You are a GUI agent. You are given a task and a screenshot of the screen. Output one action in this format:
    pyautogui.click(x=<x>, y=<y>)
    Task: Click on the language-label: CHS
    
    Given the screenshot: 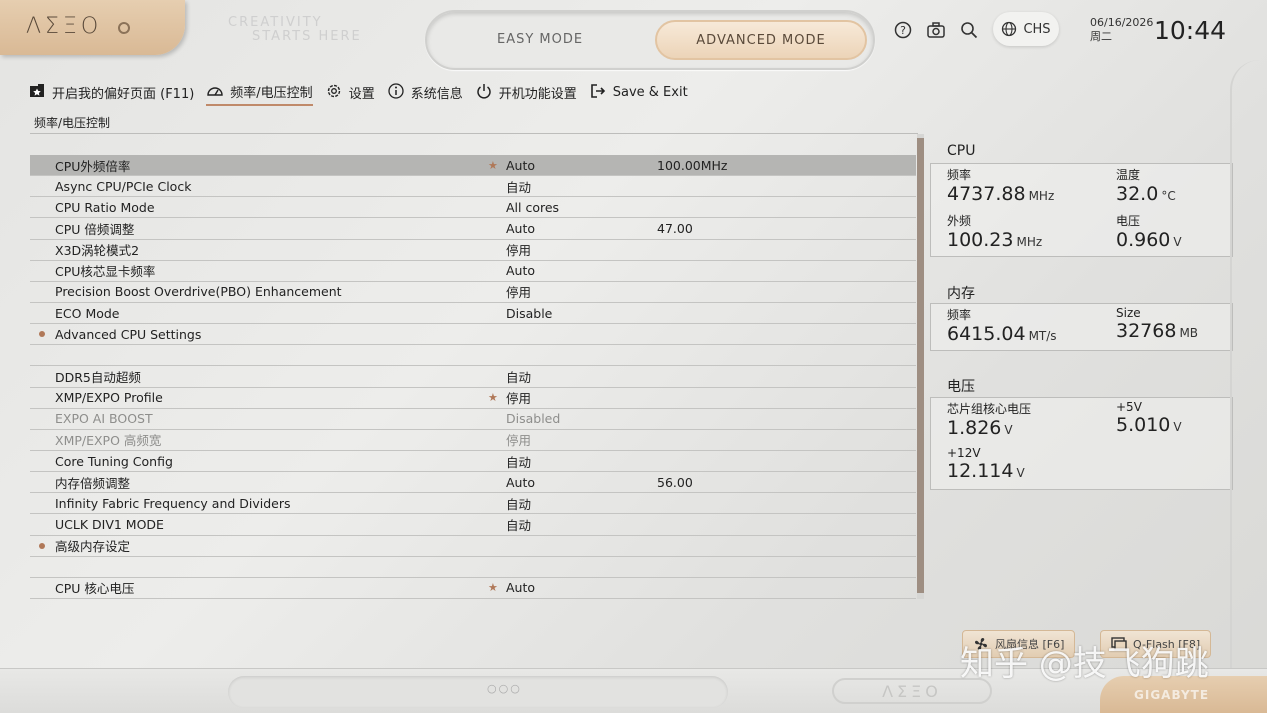 What is the action you would take?
    pyautogui.click(x=1037, y=29)
    